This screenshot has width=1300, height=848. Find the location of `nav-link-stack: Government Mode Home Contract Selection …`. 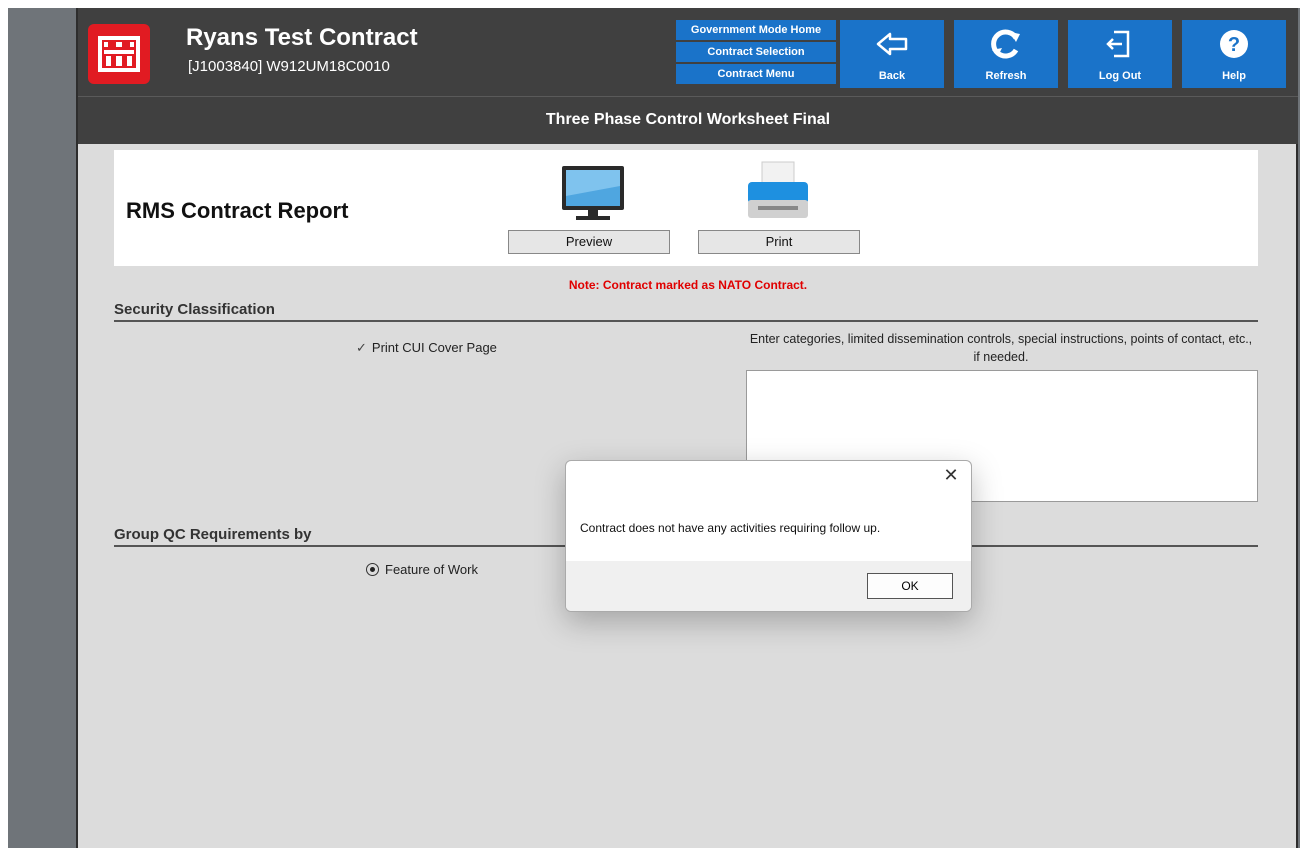

nav-link-stack: Government Mode Home Contract Selection … is located at coordinates (756, 53).